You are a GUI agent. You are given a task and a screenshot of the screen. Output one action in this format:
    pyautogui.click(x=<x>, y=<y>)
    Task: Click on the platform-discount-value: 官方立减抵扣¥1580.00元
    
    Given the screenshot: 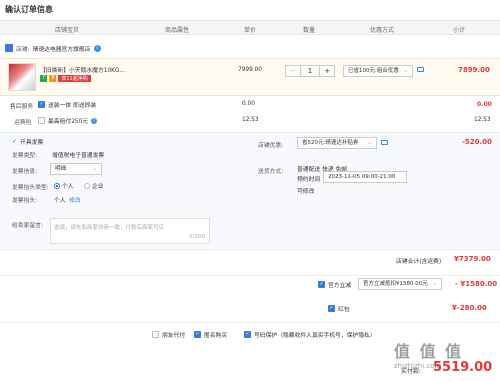 What is the action you would take?
    pyautogui.click(x=395, y=284)
    